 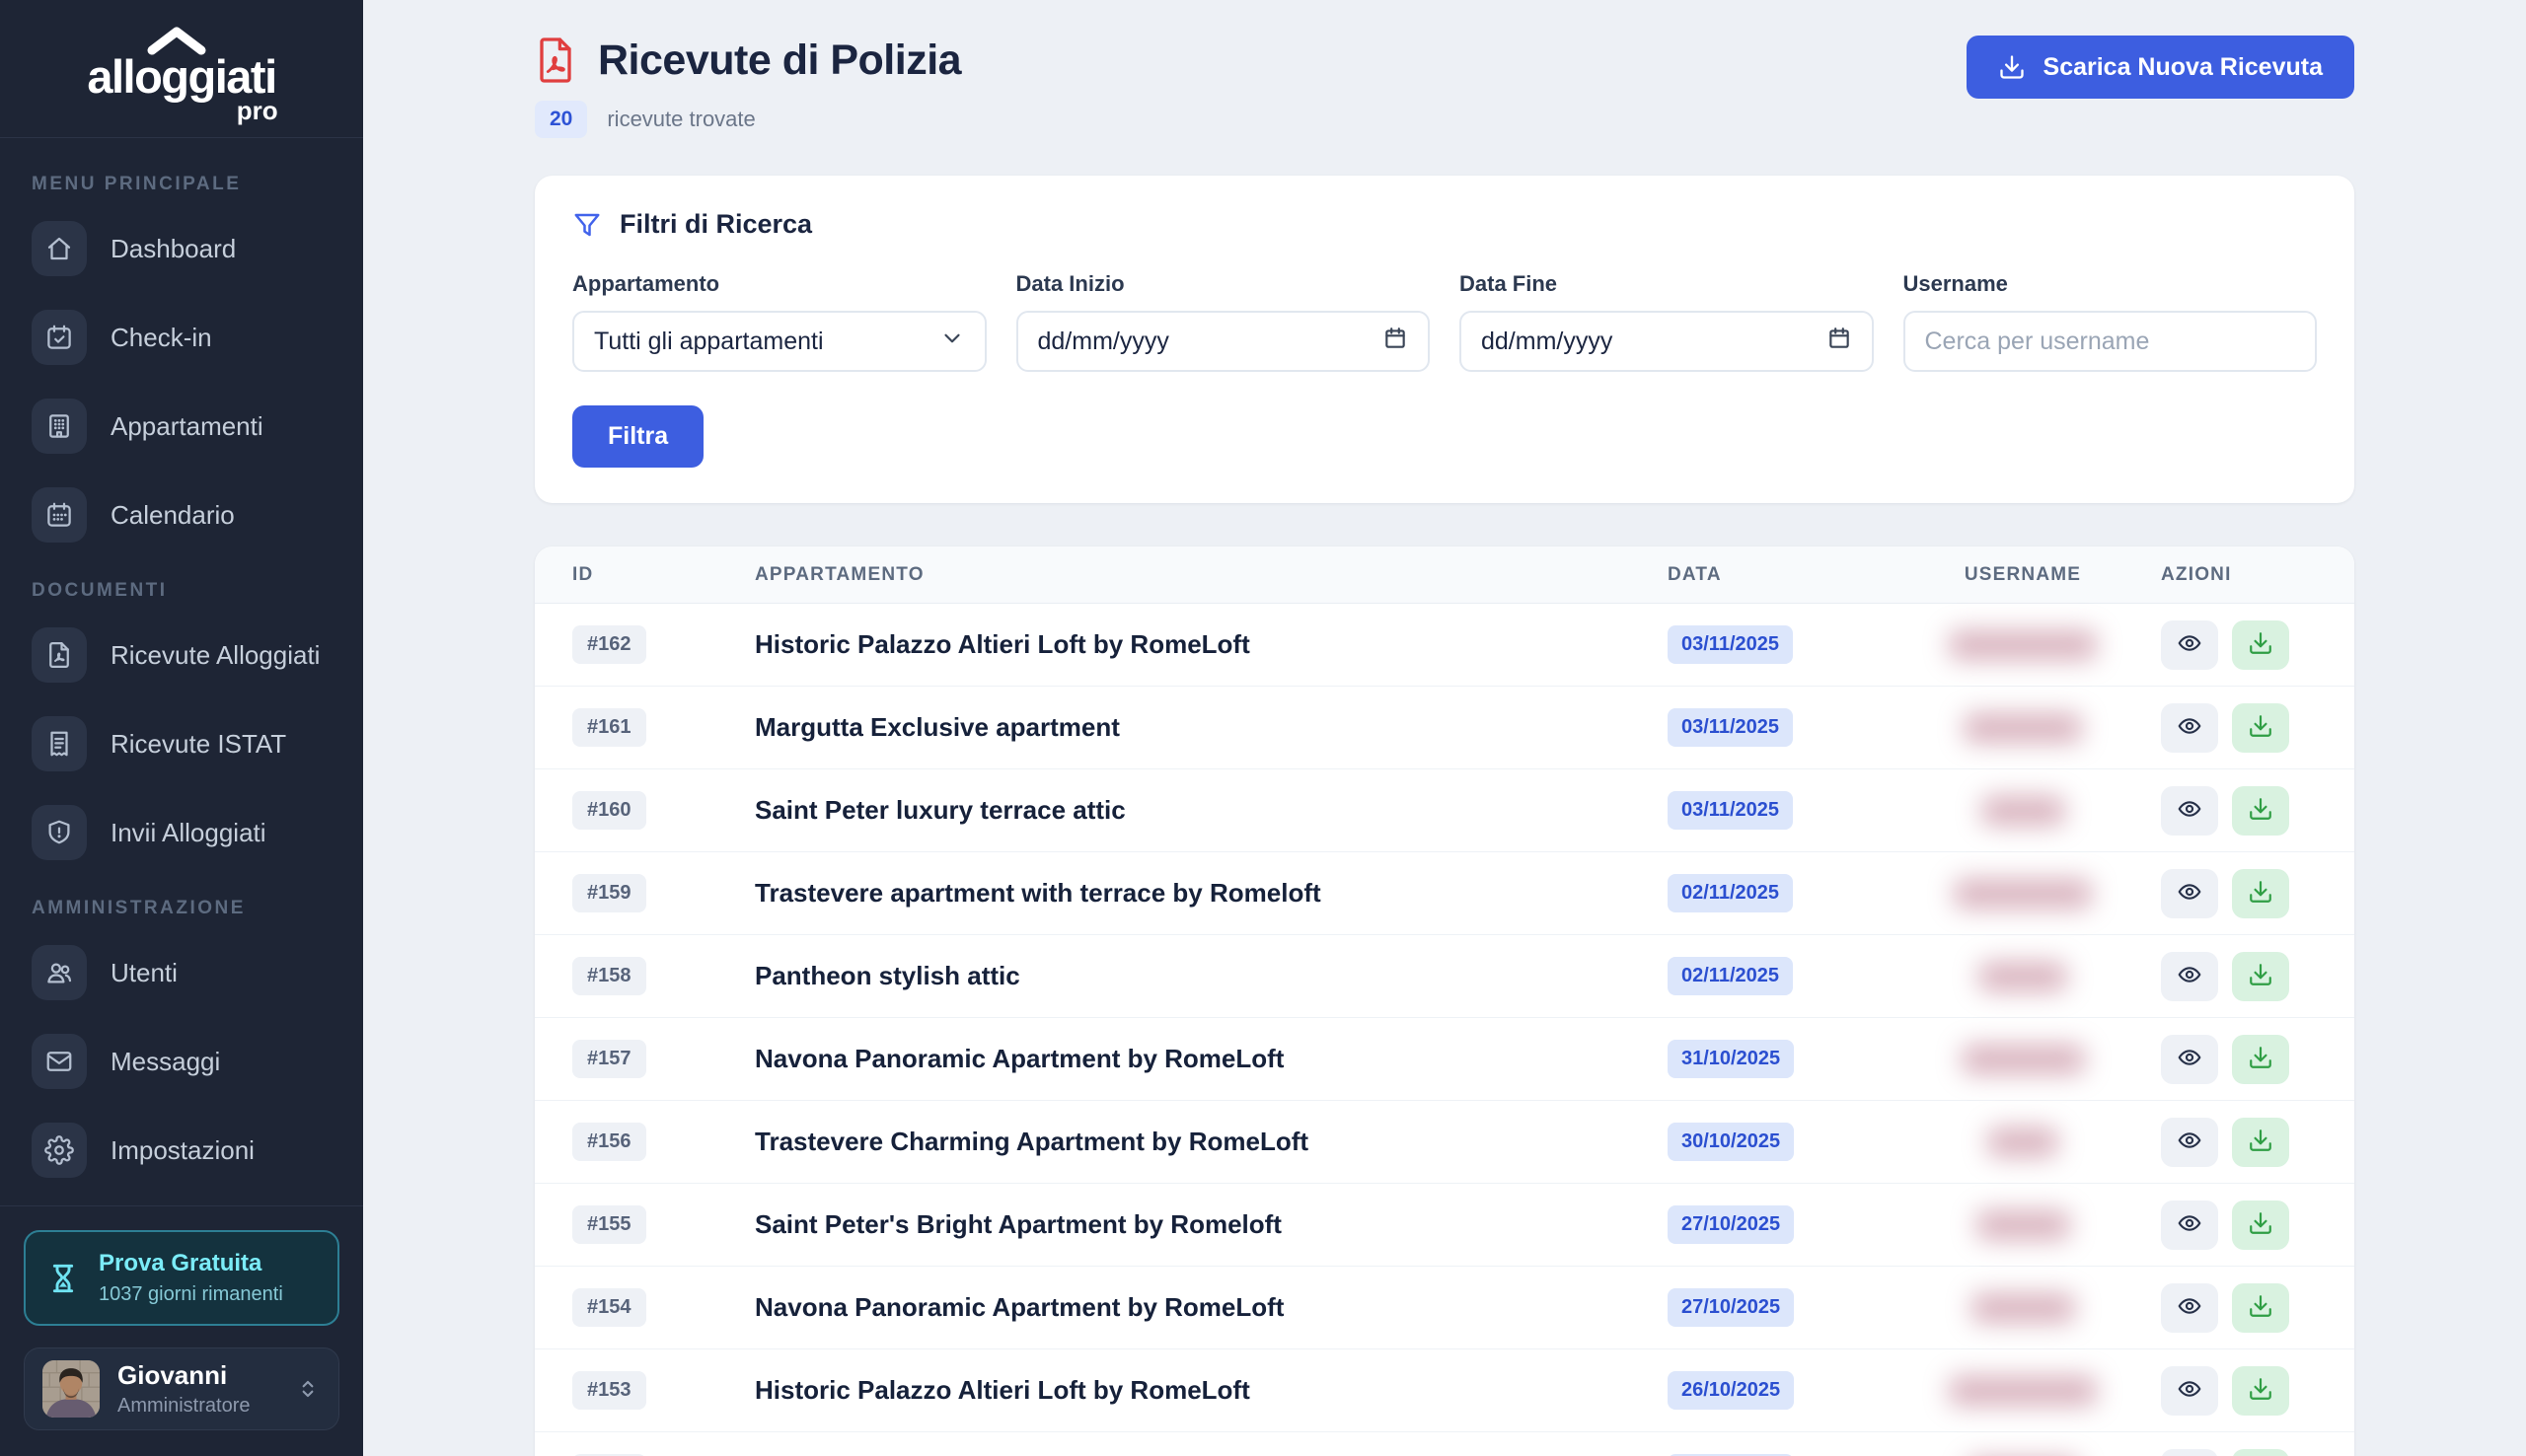 I want to click on filter-field-label: Data Inizio, so click(x=1070, y=283).